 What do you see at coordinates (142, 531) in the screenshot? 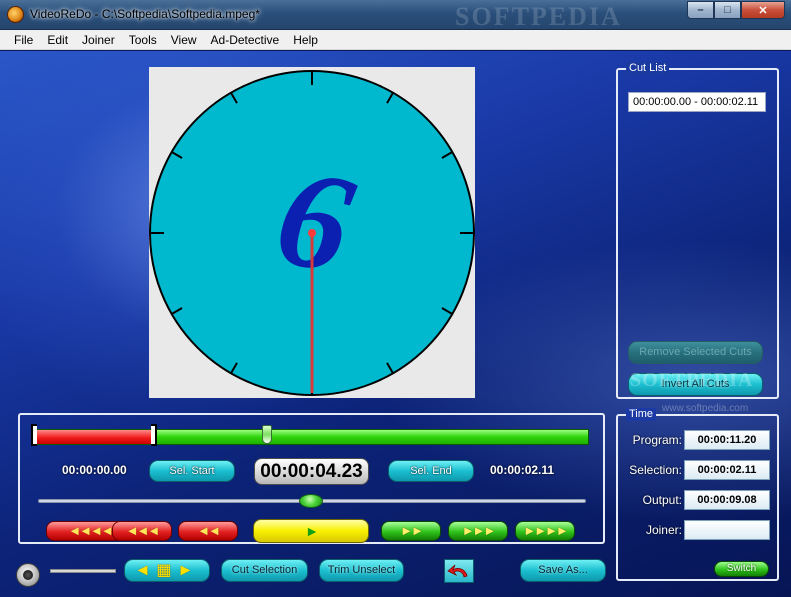
I see `rewind-fast-button: ◄◄◄` at bounding box center [142, 531].